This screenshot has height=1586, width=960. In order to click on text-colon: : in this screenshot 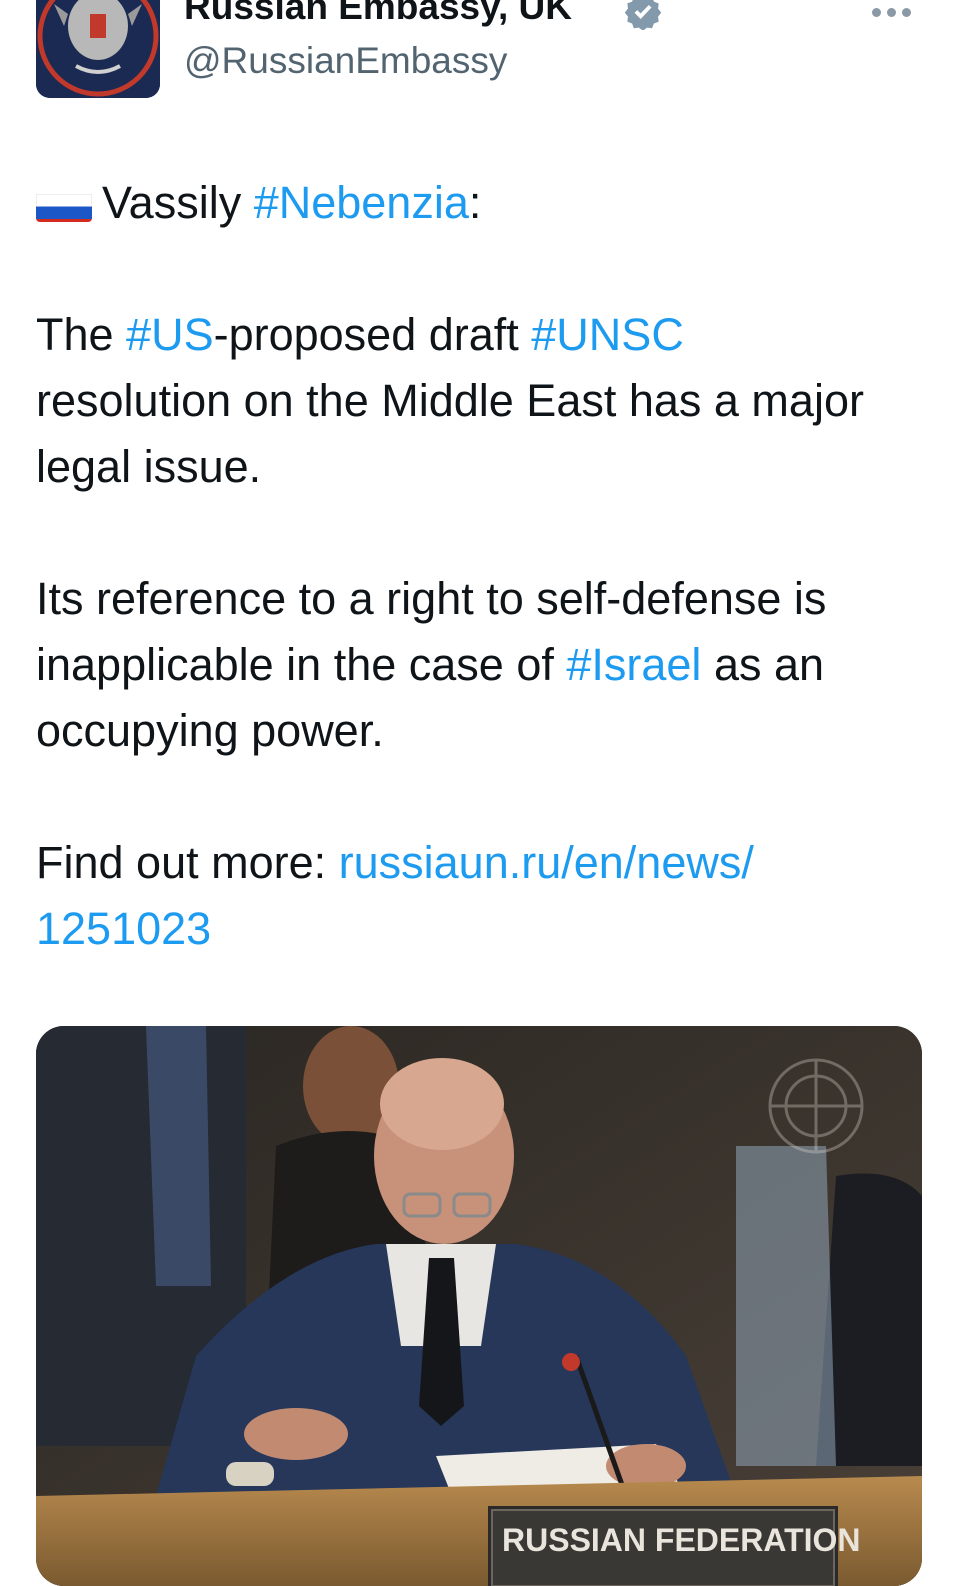, I will do `click(475, 202)`.